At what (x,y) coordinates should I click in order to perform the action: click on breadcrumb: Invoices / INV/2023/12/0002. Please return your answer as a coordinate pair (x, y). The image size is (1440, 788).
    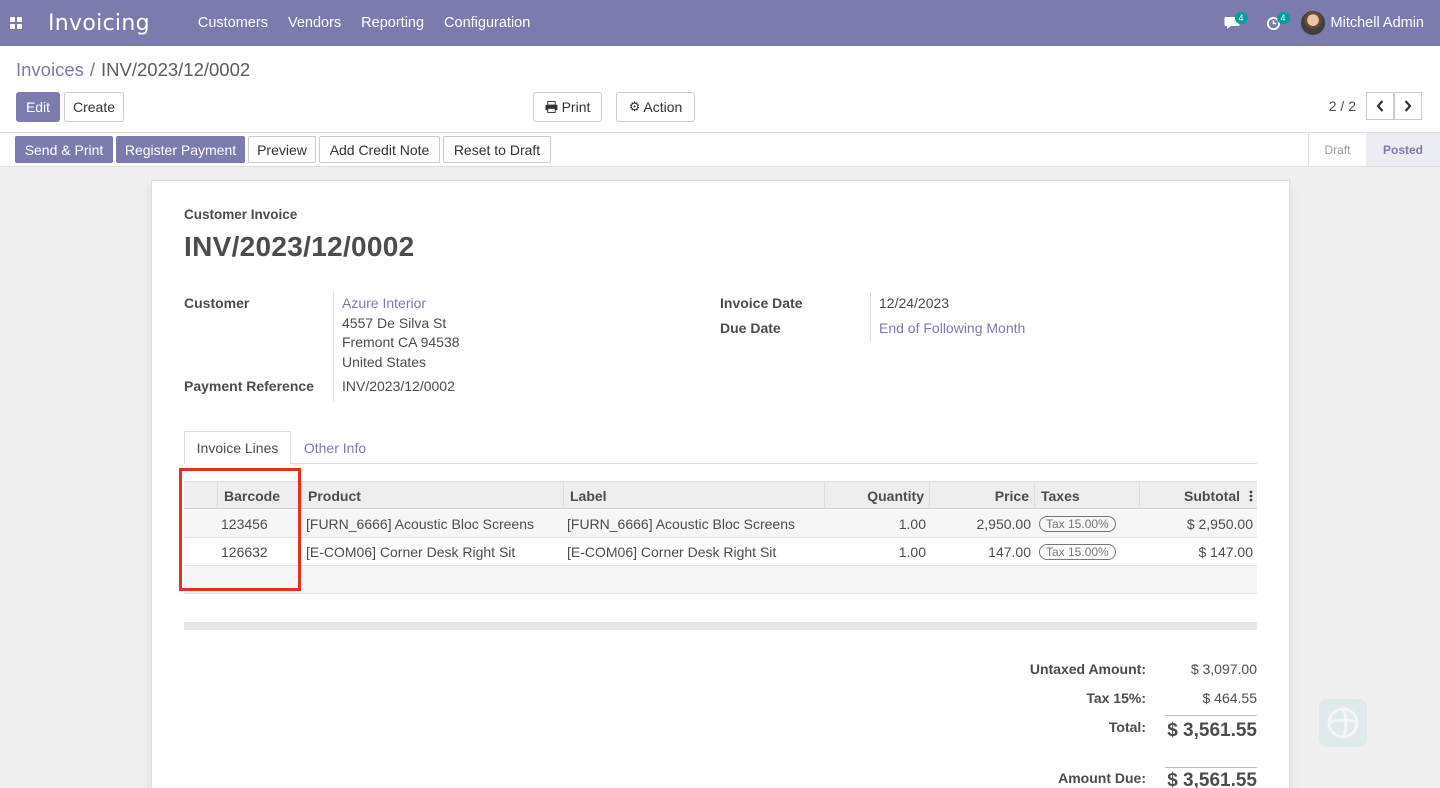
    Looking at the image, I should click on (133, 70).